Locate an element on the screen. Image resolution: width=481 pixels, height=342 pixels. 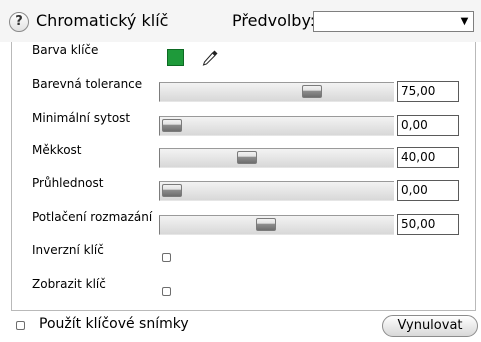
slider-label: Barevná tolerance is located at coordinates (87, 84).